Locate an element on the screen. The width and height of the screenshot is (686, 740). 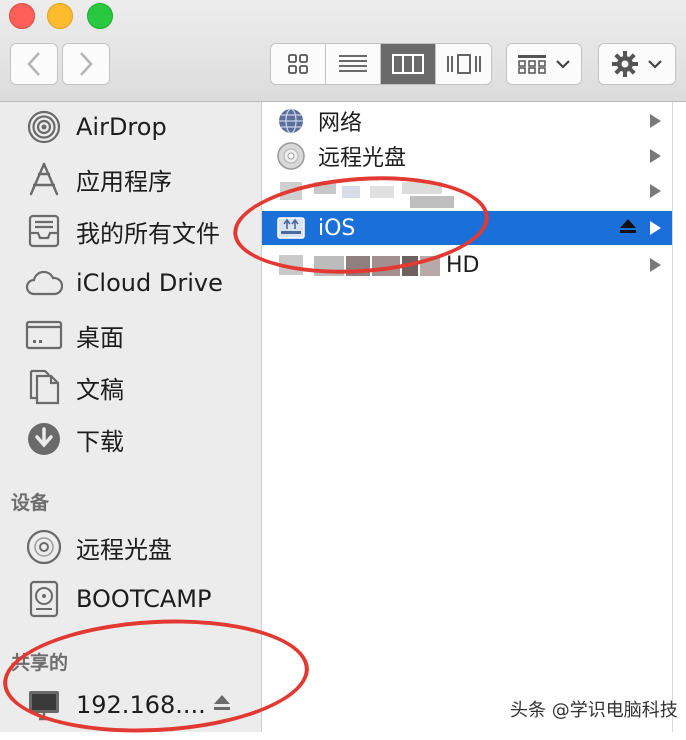
sidebar-item-airdrop: AirDrop is located at coordinates (95, 127).